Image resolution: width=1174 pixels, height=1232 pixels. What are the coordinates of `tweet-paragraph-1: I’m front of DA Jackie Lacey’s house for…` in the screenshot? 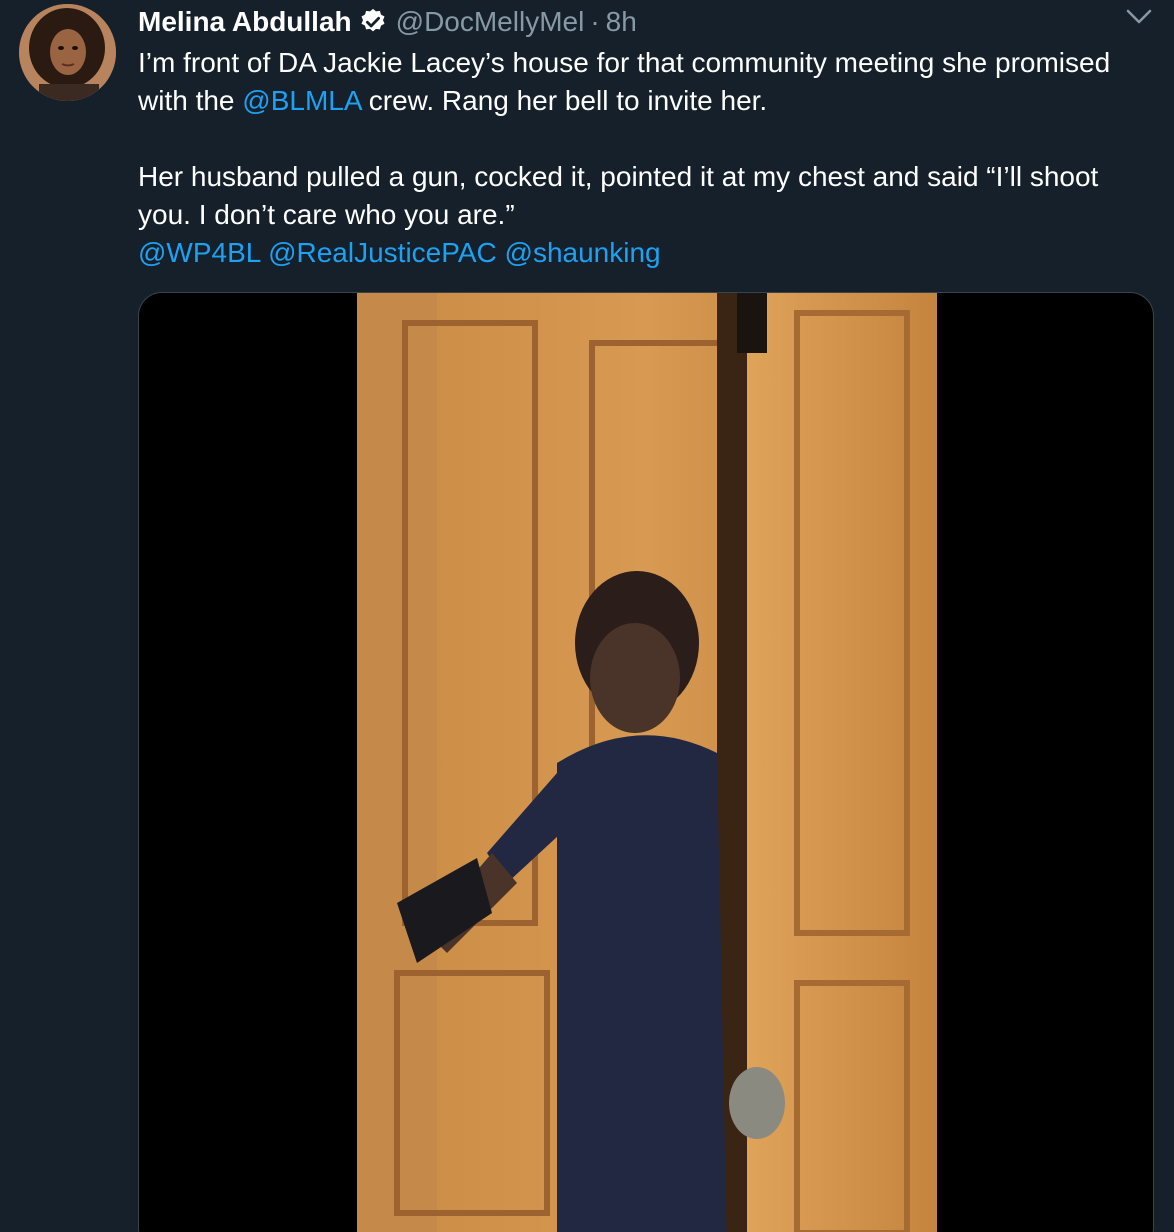 It's located at (638, 82).